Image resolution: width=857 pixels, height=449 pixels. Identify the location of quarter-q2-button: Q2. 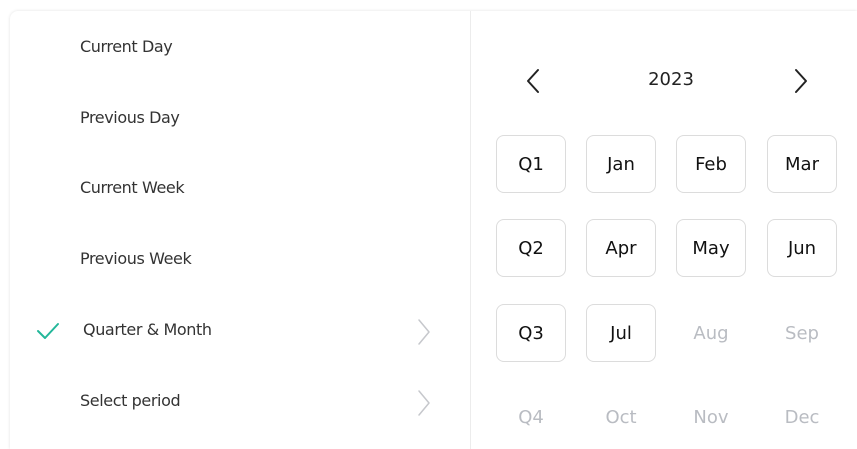
(531, 248).